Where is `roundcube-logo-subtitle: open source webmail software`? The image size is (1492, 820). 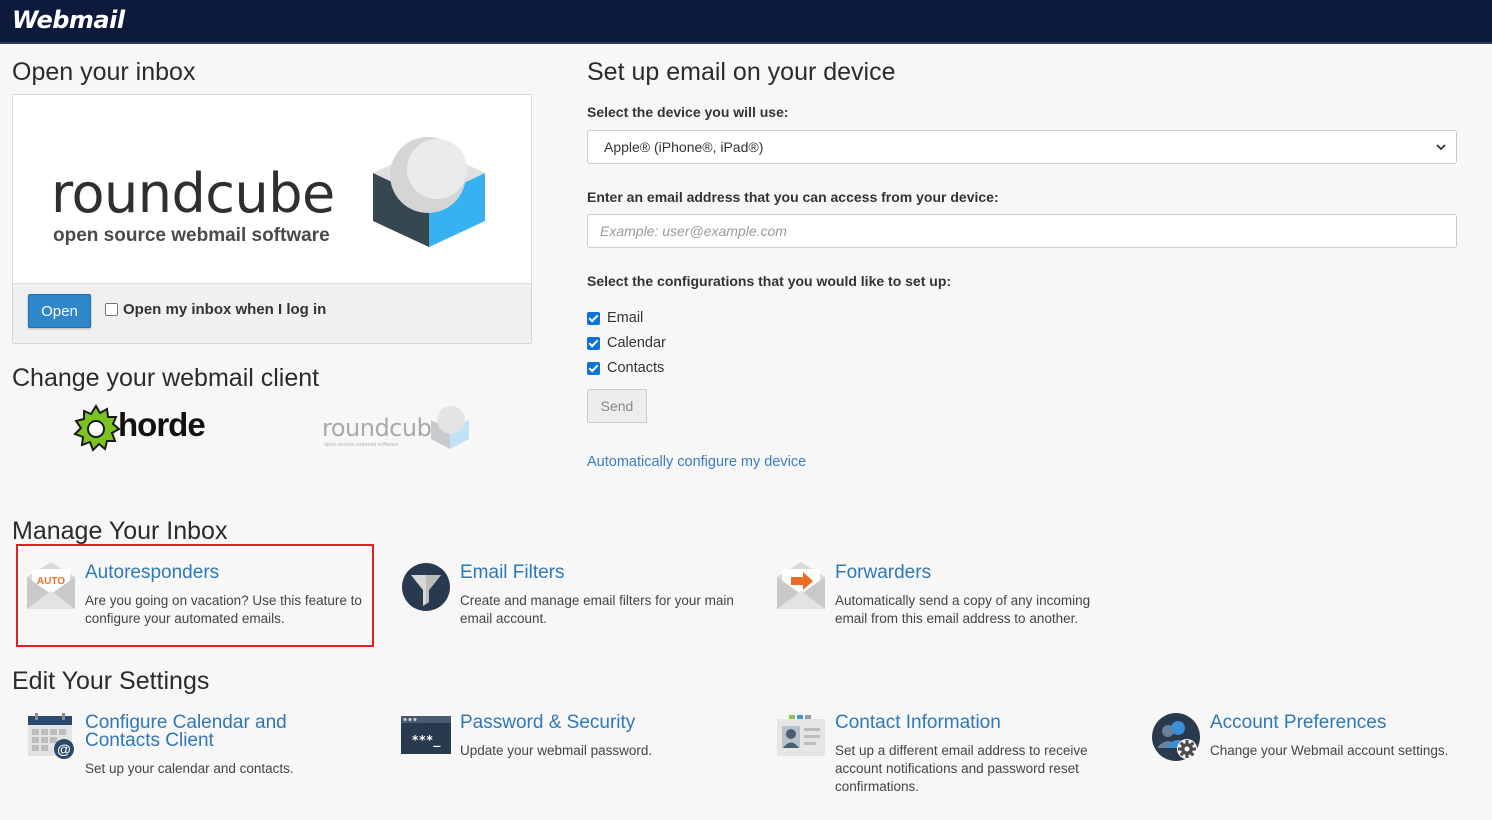
roundcube-logo-subtitle: open source webmail software is located at coordinates (191, 235).